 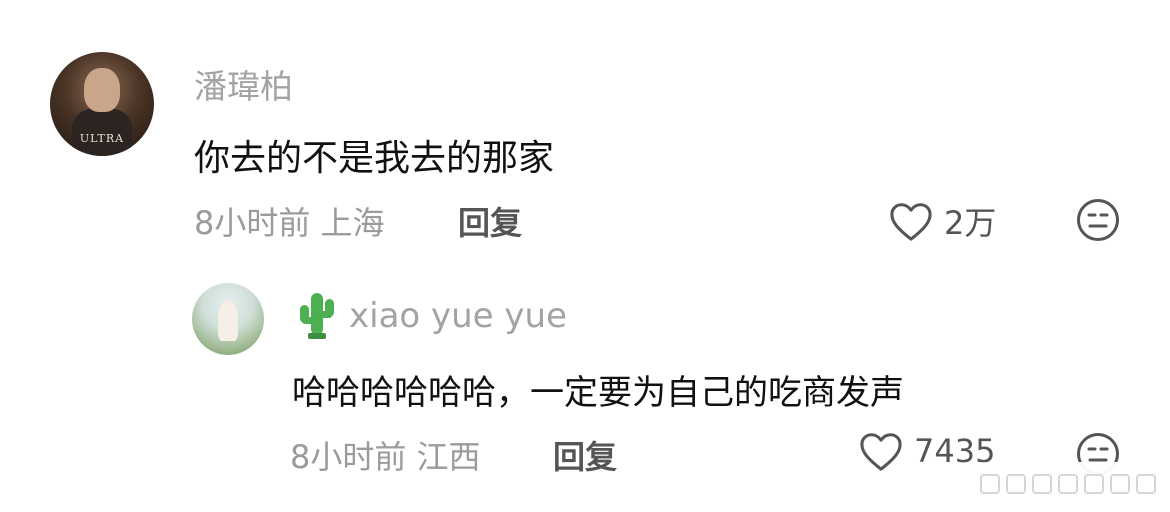 I want to click on comment-text: 哈哈哈哈哈哈，一定要为自己的吃商发声, so click(x=598, y=393).